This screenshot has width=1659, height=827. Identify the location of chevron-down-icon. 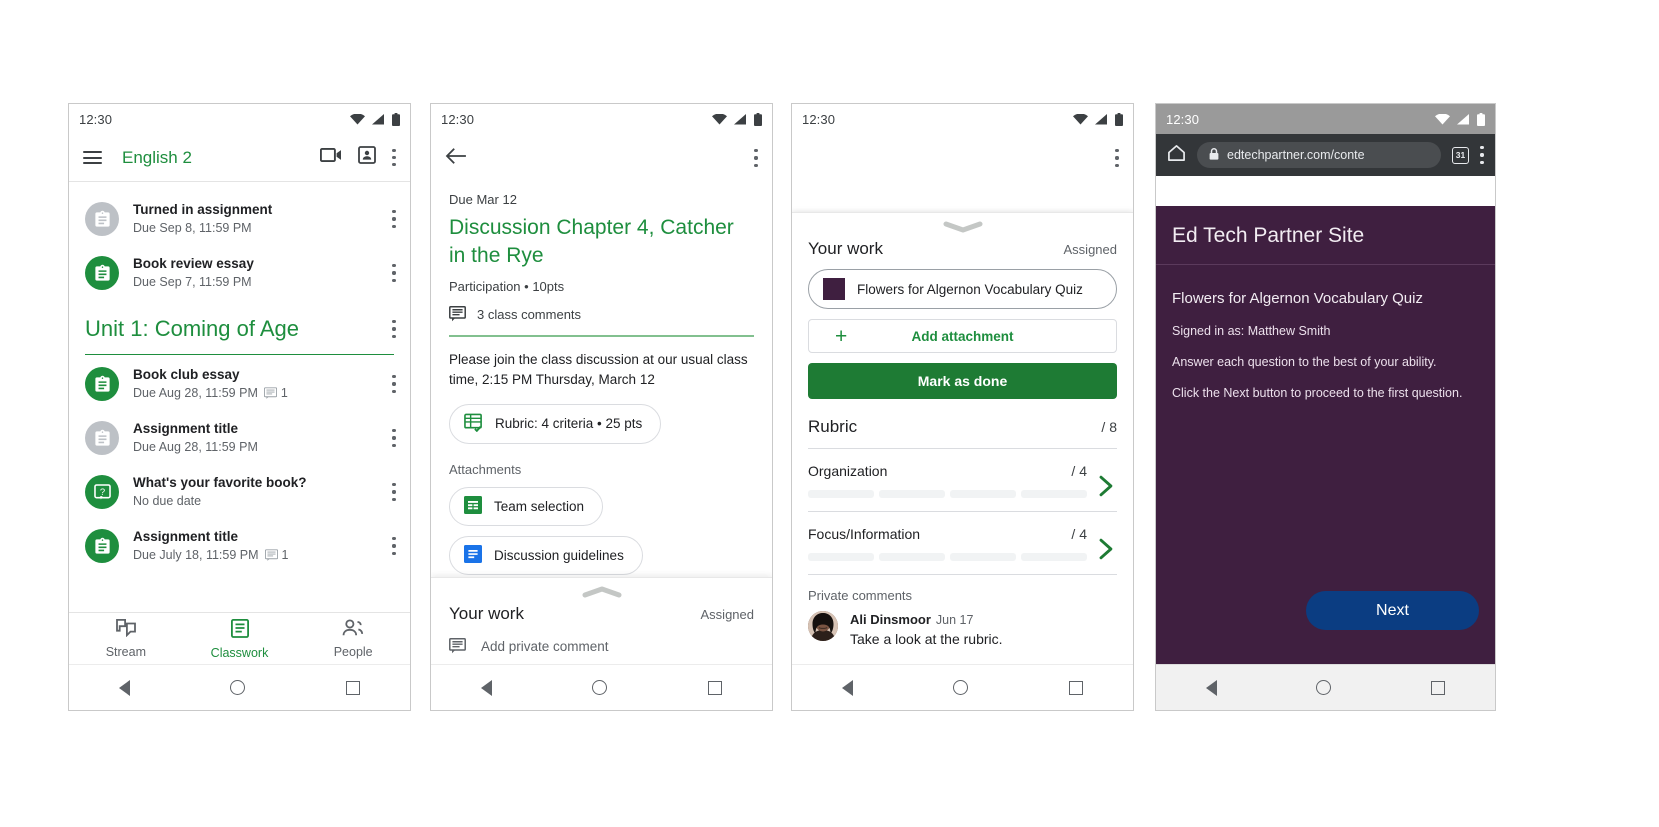
(962, 227).